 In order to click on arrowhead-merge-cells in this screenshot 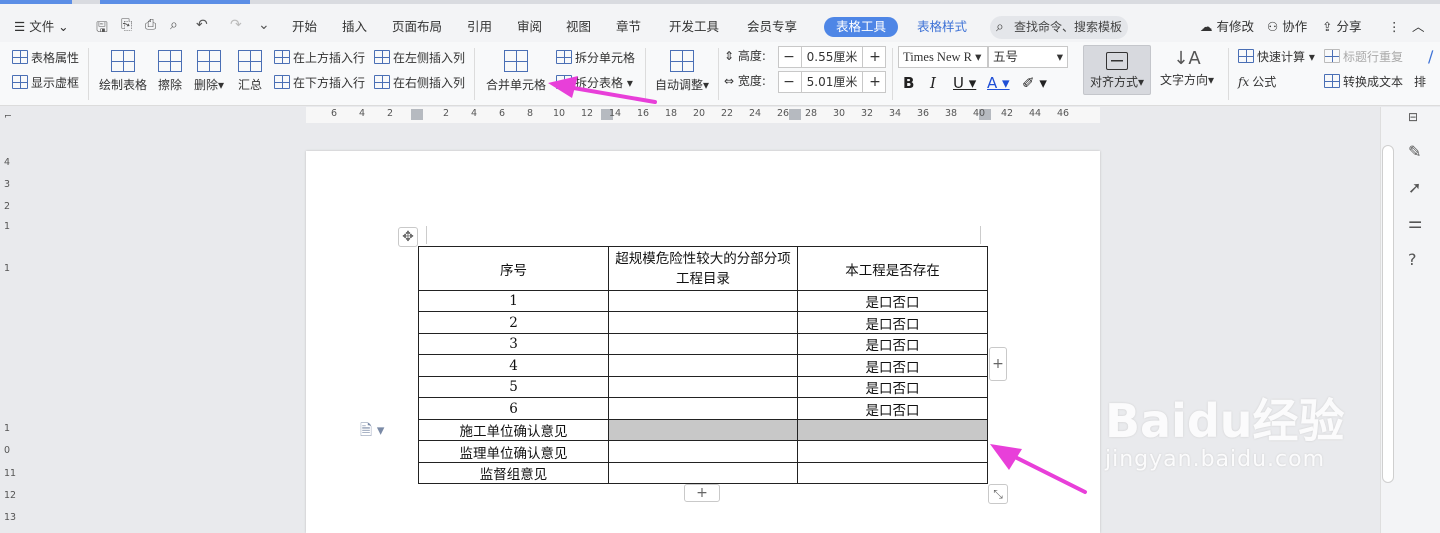, I will do `click(563, 87)`.